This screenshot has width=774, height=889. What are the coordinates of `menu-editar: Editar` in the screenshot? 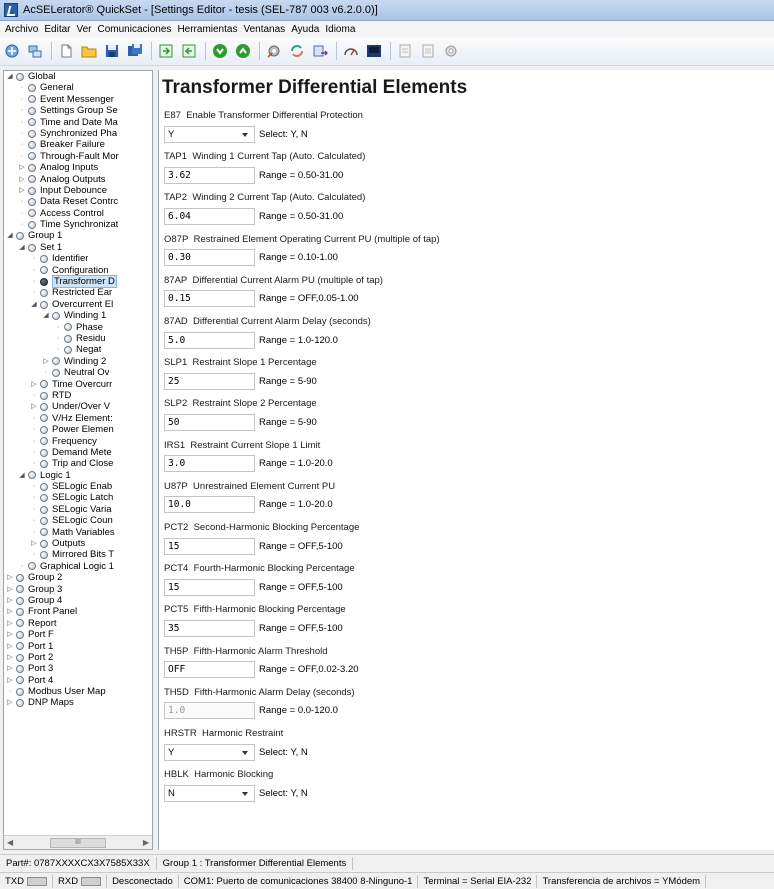 It's located at (57, 29).